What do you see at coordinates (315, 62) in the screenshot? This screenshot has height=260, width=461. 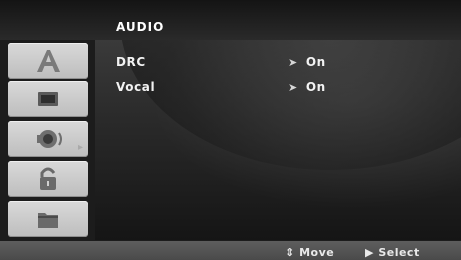 I see `drc-value-text: On` at bounding box center [315, 62].